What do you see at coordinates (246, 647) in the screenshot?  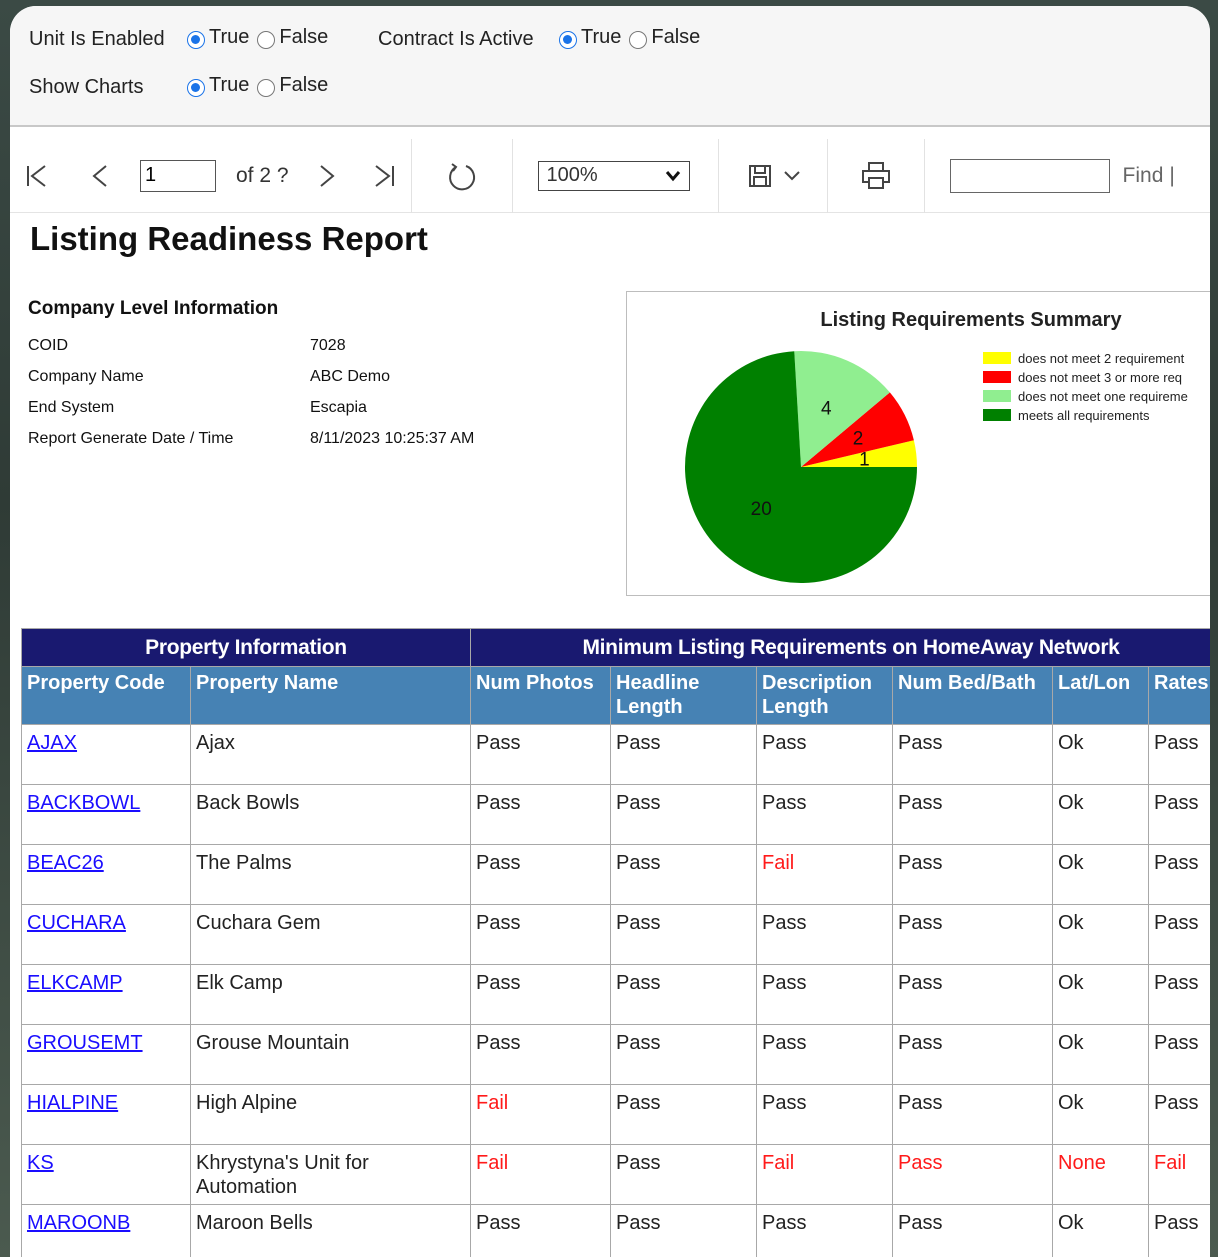 I see `group-header-property: Property Information` at bounding box center [246, 647].